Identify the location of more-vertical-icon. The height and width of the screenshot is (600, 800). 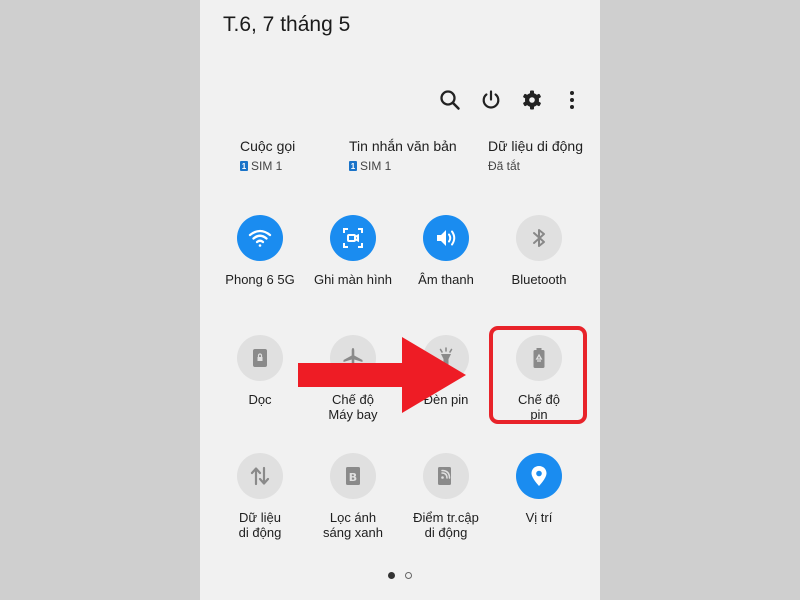
(572, 100).